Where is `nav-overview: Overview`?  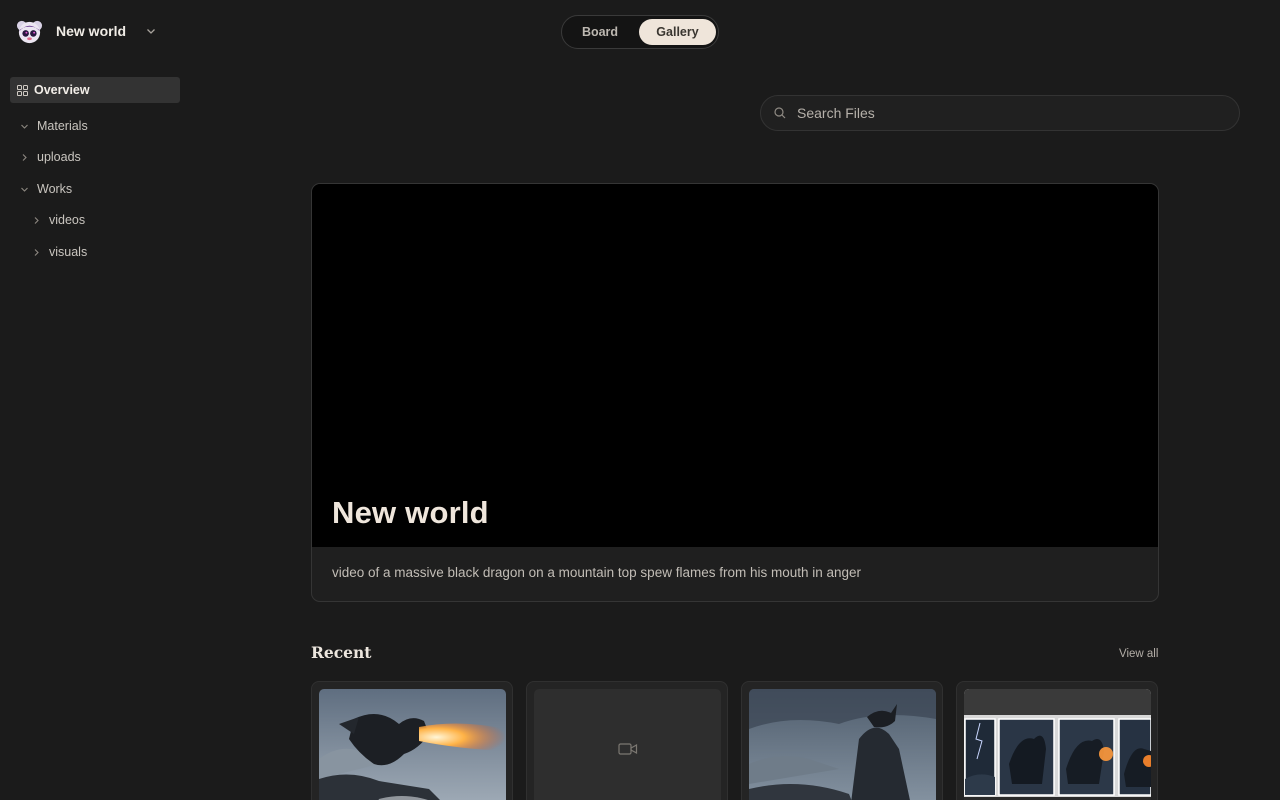 nav-overview: Overview is located at coordinates (95, 90).